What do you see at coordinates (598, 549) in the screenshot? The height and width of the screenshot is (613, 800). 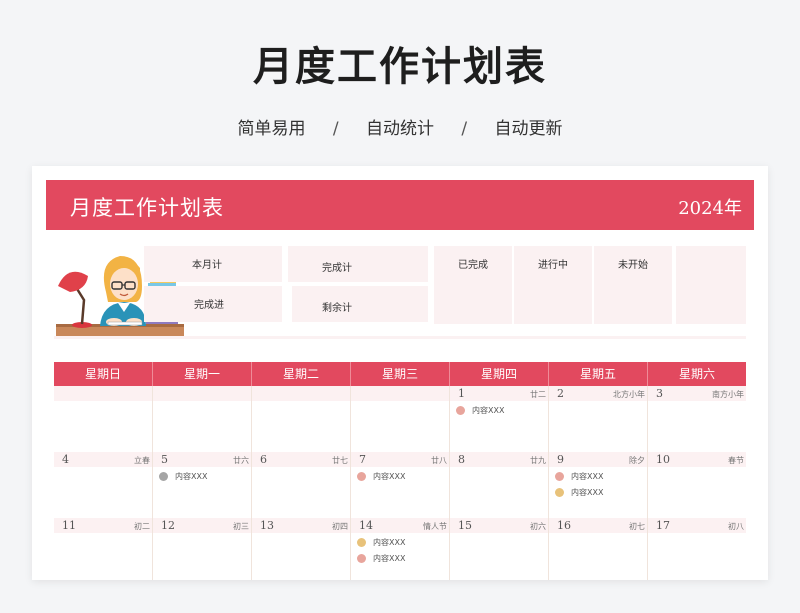 I see `calendar-day-cell: 16 初七` at bounding box center [598, 549].